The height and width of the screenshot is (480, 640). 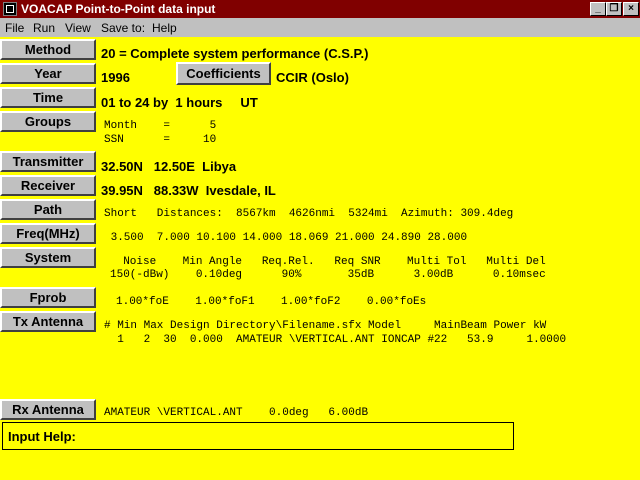 What do you see at coordinates (48, 49) in the screenshot?
I see `method-button: Method` at bounding box center [48, 49].